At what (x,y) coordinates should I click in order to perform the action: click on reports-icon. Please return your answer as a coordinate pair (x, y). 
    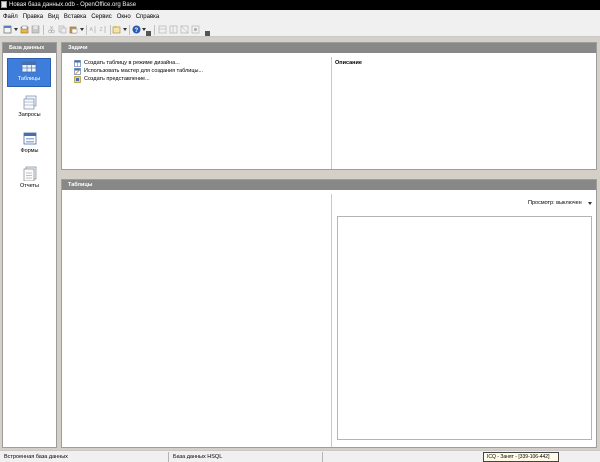
    Looking at the image, I should click on (30, 173).